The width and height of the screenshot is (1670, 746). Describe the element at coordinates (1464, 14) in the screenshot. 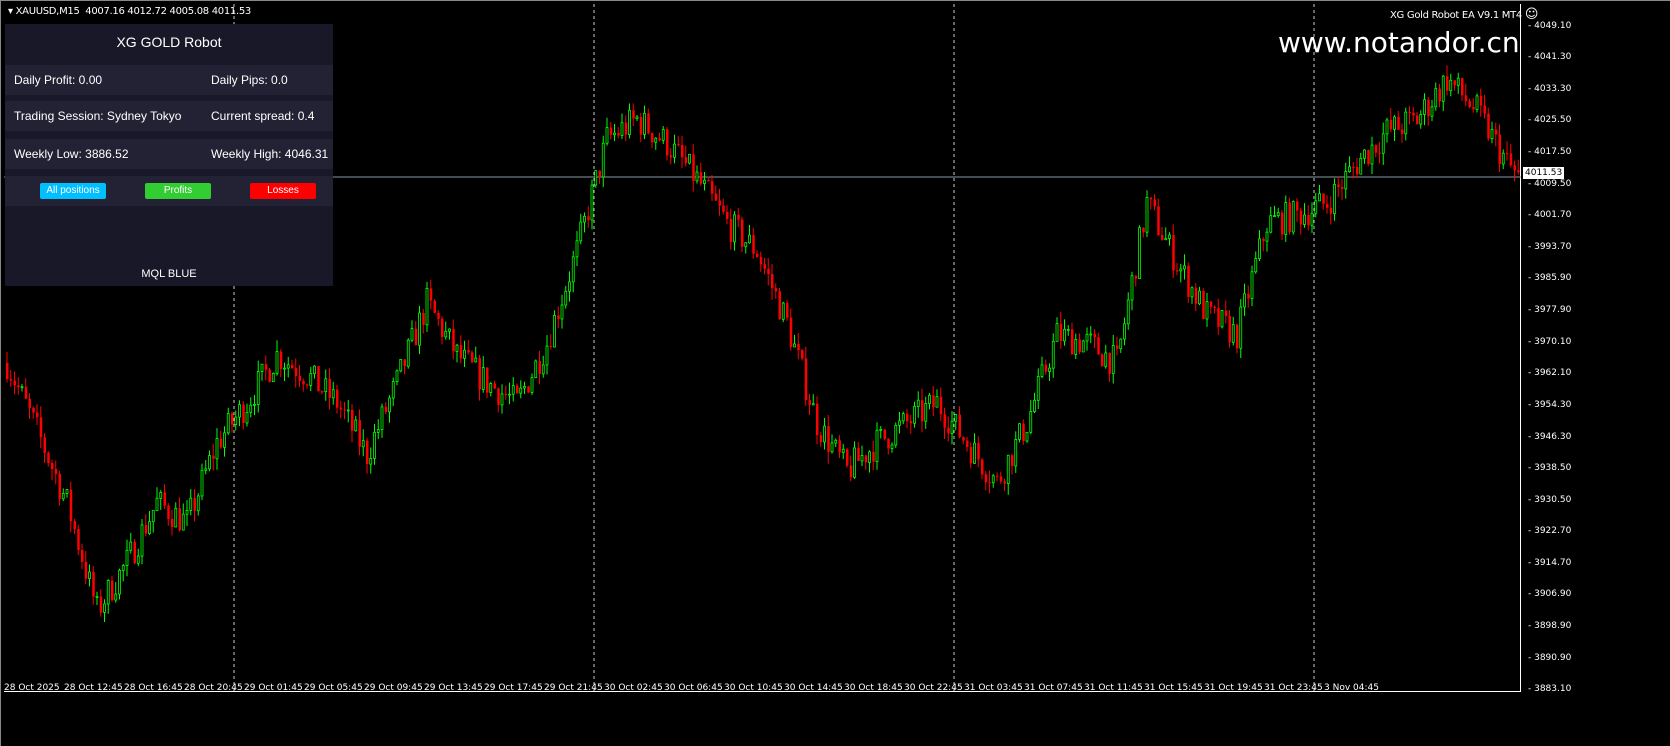

I see `ea-label-container: XG Gold Robot EA V9.1 MT4 ☺` at that location.